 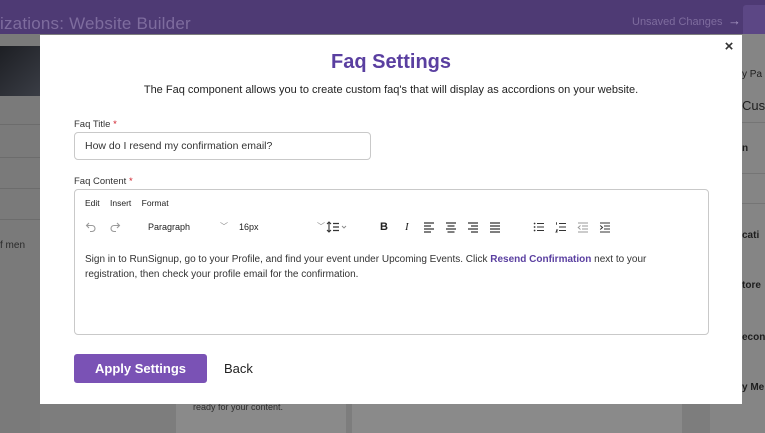 What do you see at coordinates (495, 227) in the screenshot?
I see `align-justify-icon` at bounding box center [495, 227].